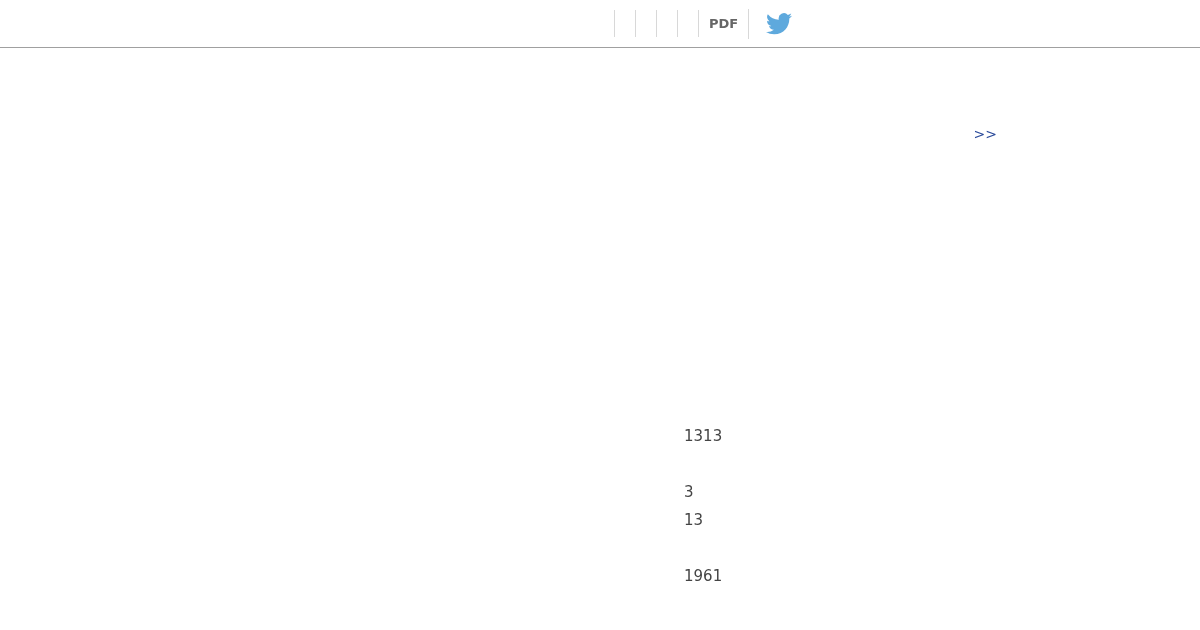 The width and height of the screenshot is (1200, 630). I want to click on value-text: 1961, so click(703, 576).